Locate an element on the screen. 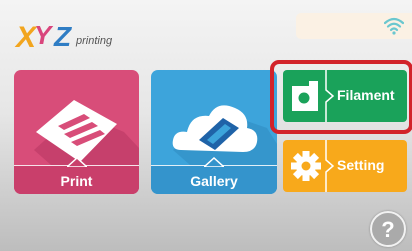 Image resolution: width=412 pixels, height=251 pixels. setting-tile: Setting is located at coordinates (345, 166).